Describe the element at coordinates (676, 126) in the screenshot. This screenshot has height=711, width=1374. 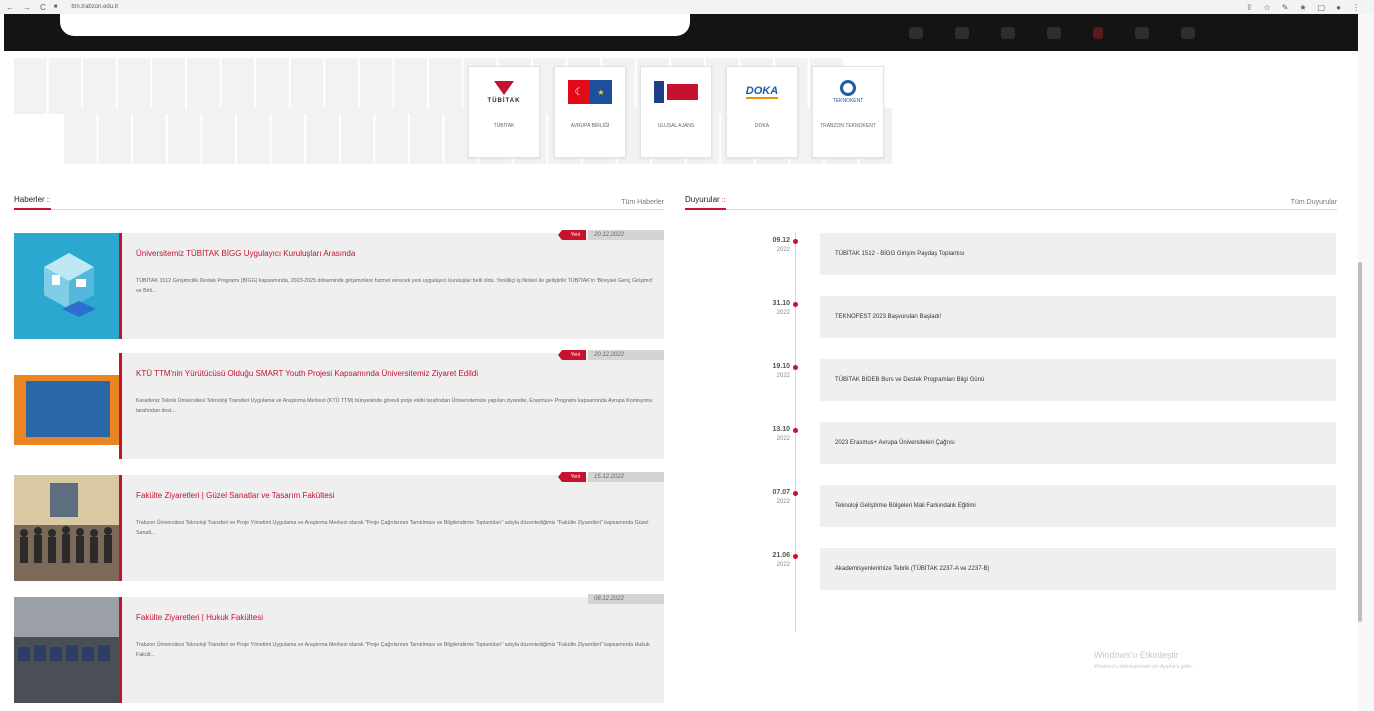
I see `partner-label: ULUSAL AJANS` at that location.